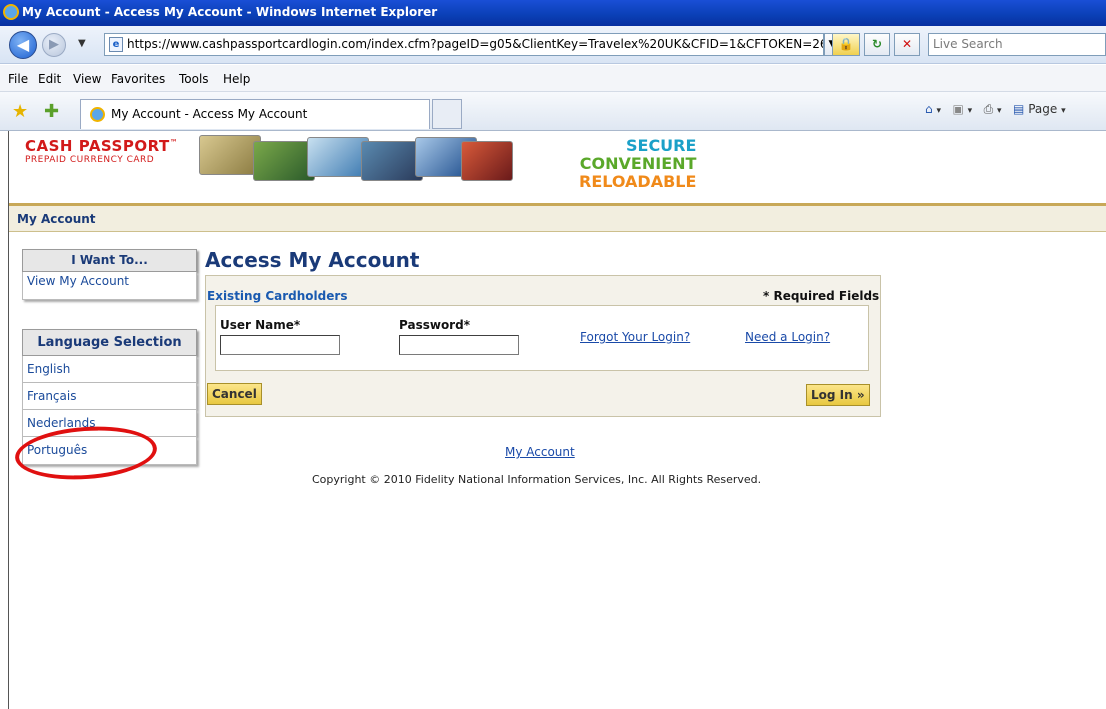  I want to click on cancel-button: Cancel, so click(234, 394).